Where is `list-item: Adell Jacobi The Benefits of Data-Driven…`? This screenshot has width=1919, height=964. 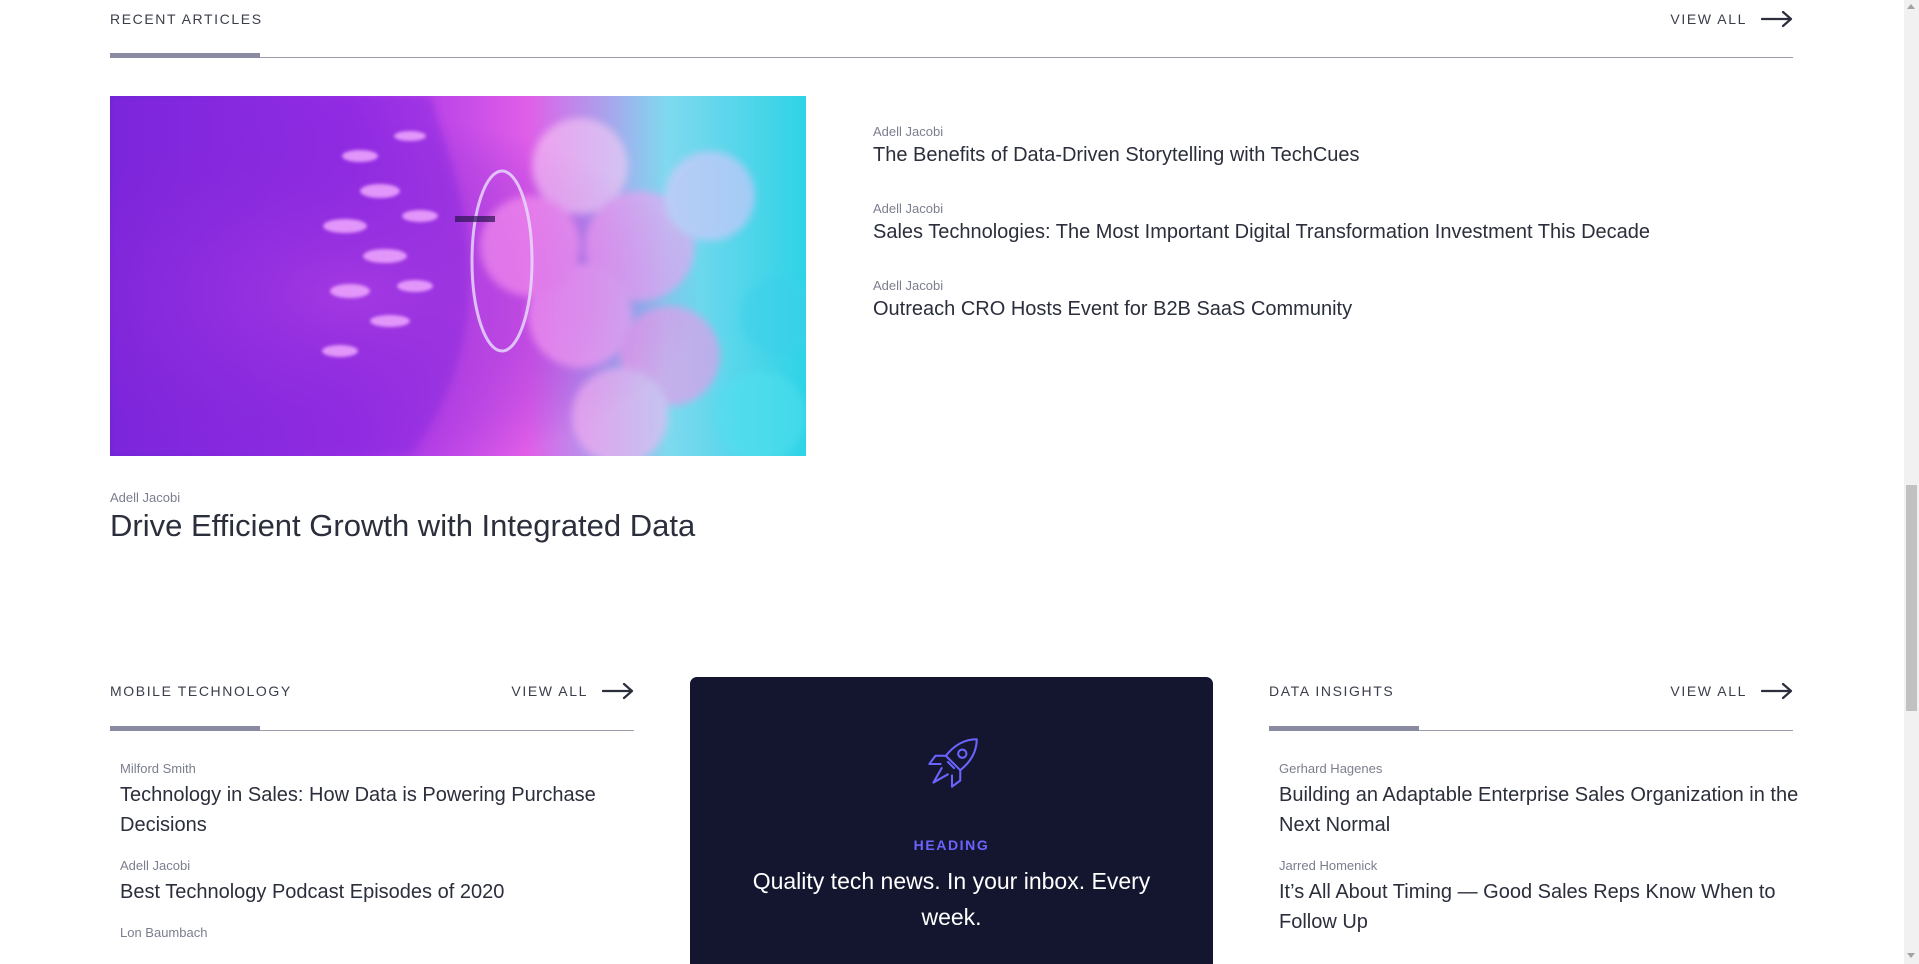
list-item: Adell Jacobi The Benefits of Data-Driven… is located at coordinates (1343, 162).